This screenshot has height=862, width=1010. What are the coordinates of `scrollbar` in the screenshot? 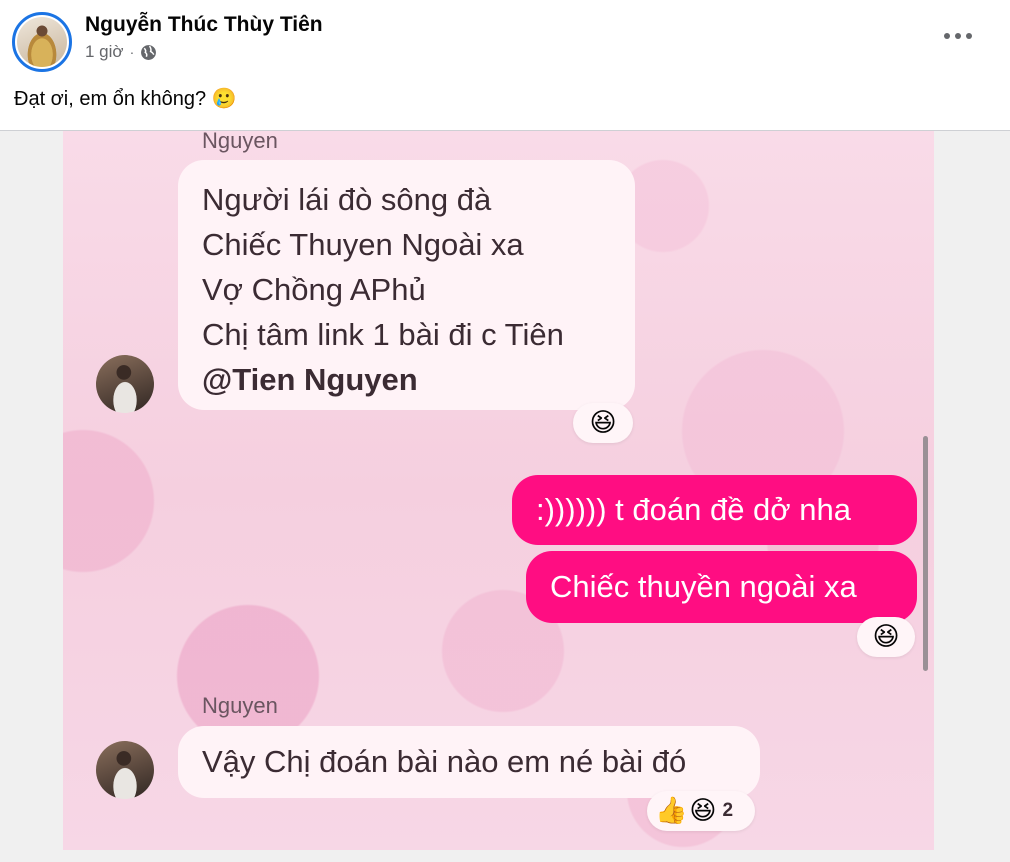 It's located at (925, 553).